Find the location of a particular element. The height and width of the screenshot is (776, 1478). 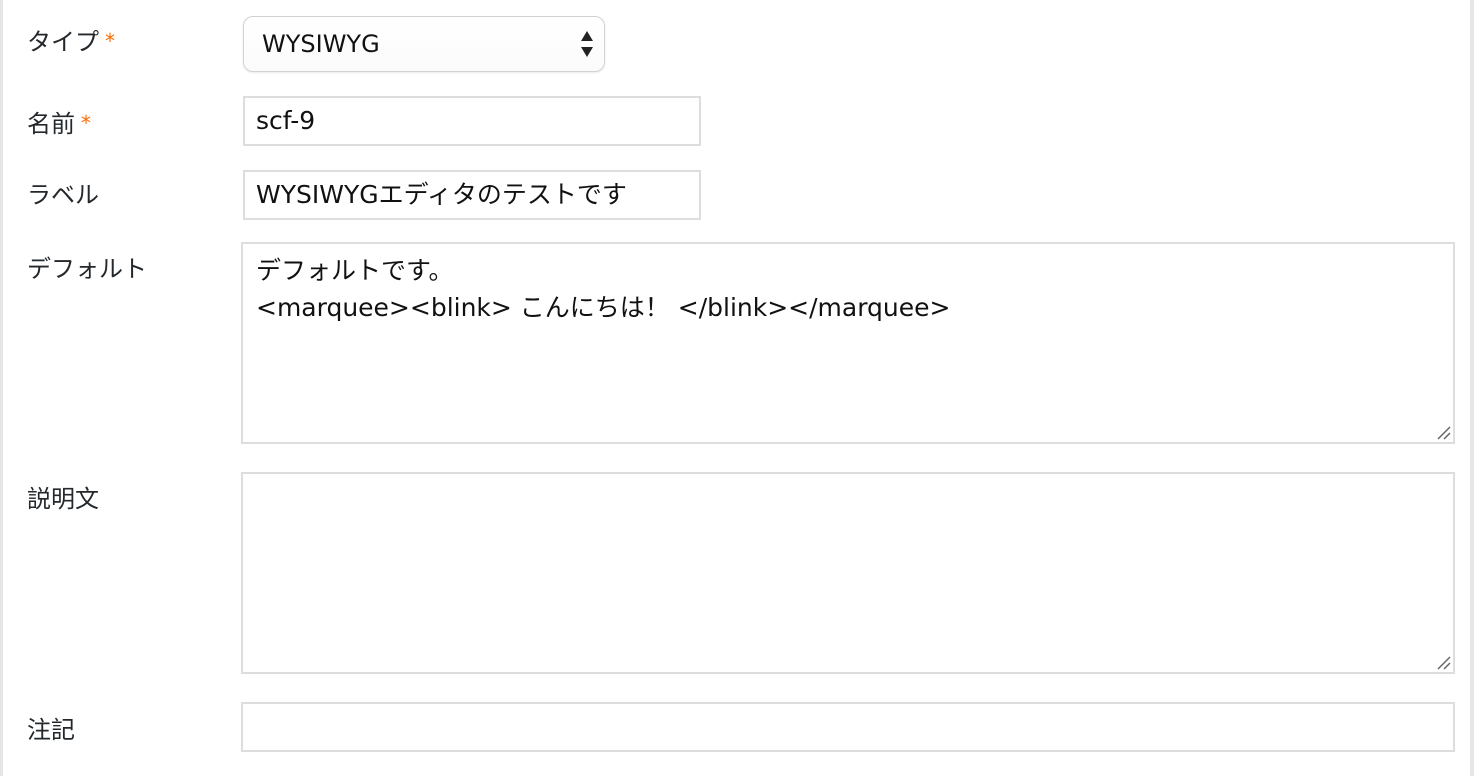

name-required-mark: * is located at coordinates (86, 123).